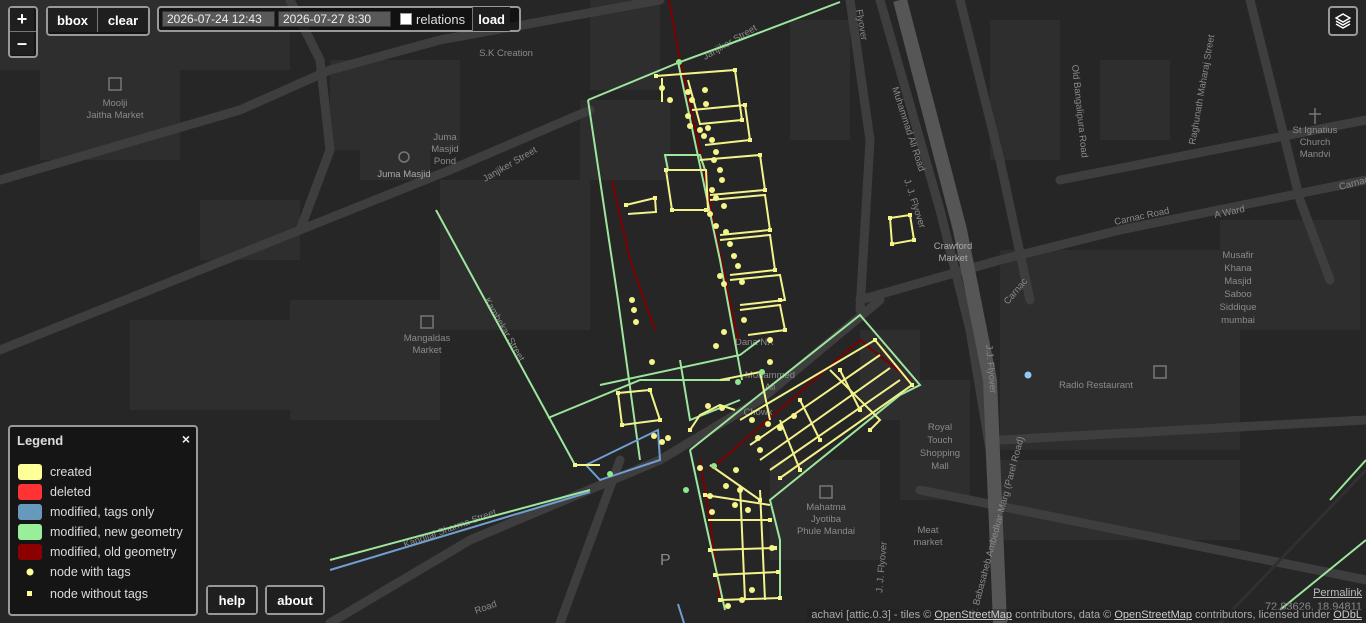  I want to click on label-royal-2: Touch, so click(939, 440).